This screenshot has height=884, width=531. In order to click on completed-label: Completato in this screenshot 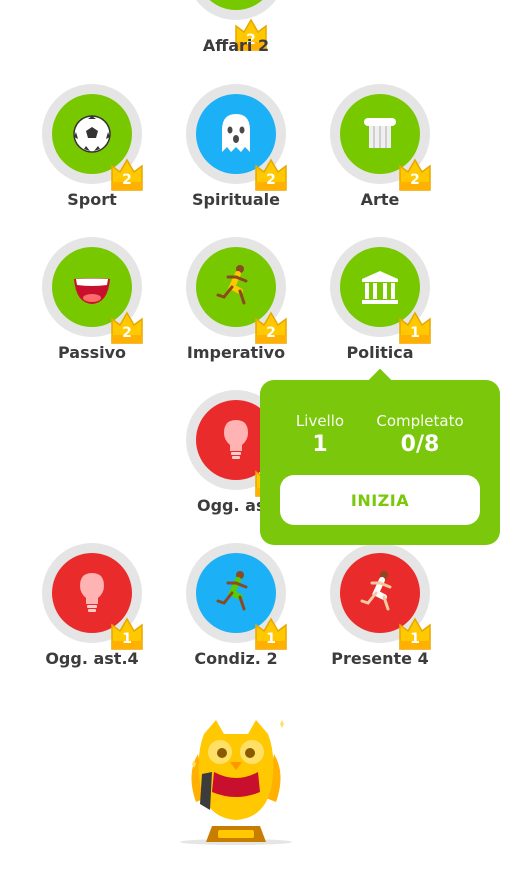, I will do `click(420, 421)`.